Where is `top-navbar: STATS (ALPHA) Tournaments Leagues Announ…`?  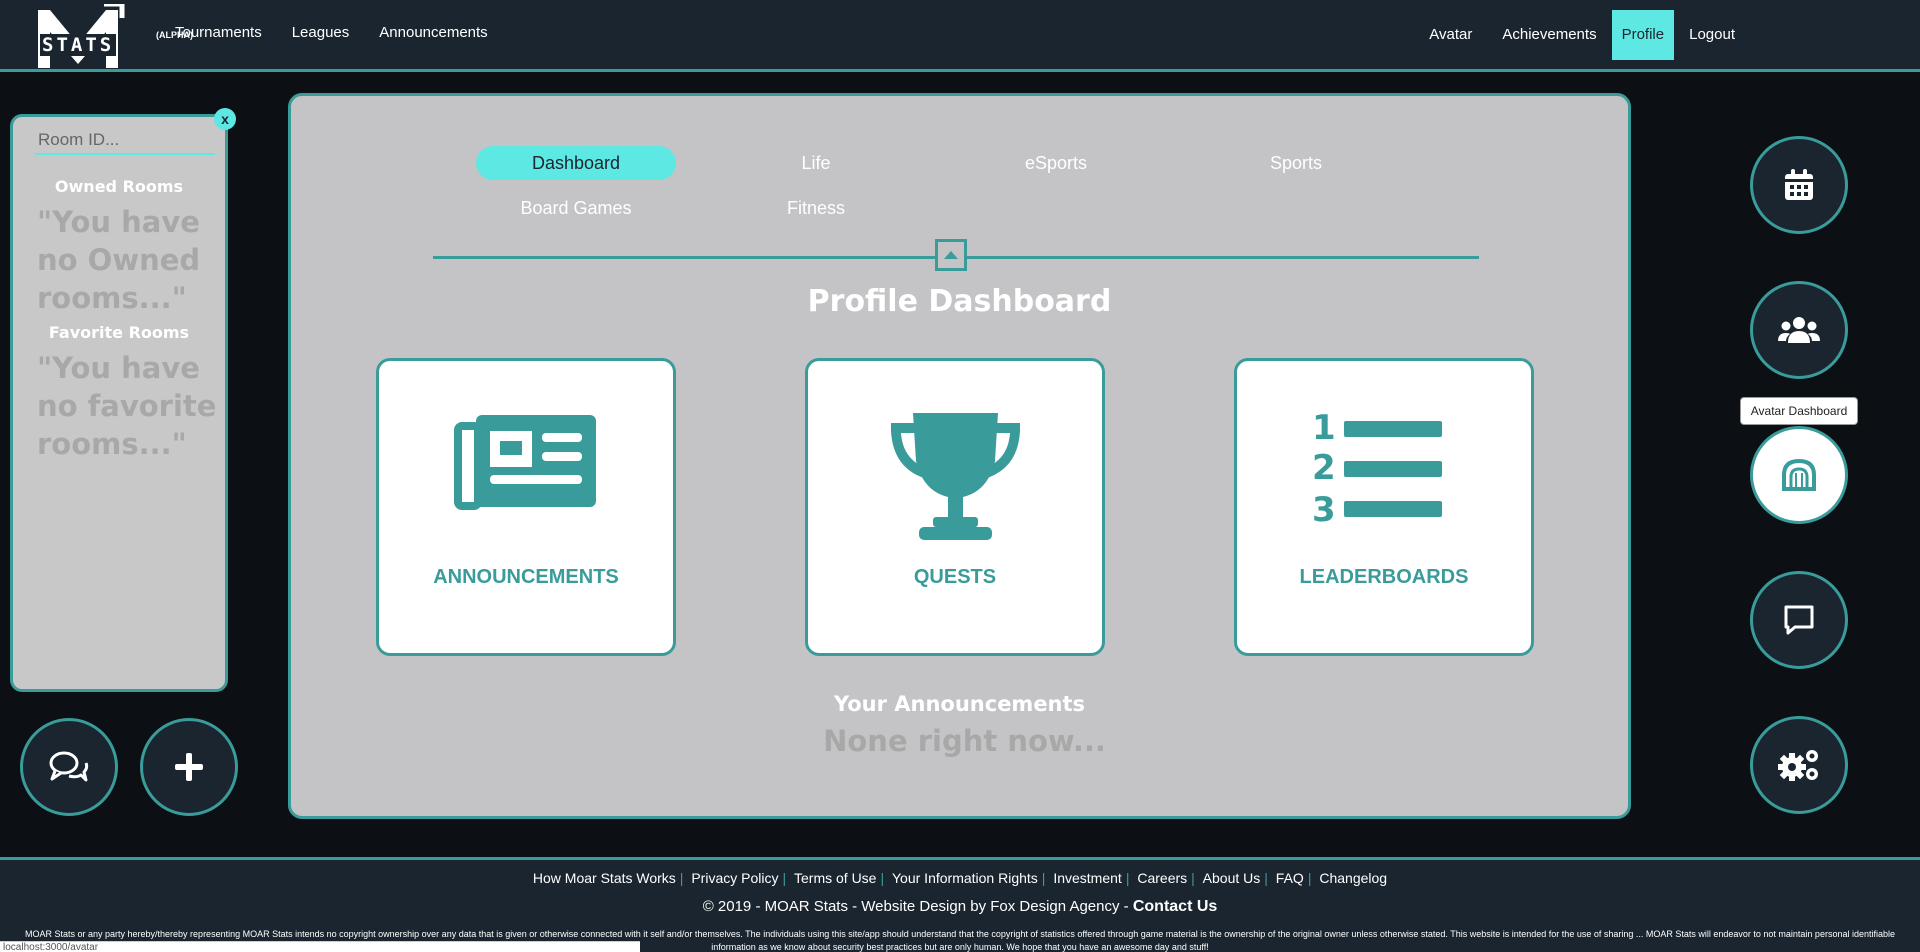
top-navbar: STATS (ALPHA) Tournaments Leagues Announ… is located at coordinates (960, 36).